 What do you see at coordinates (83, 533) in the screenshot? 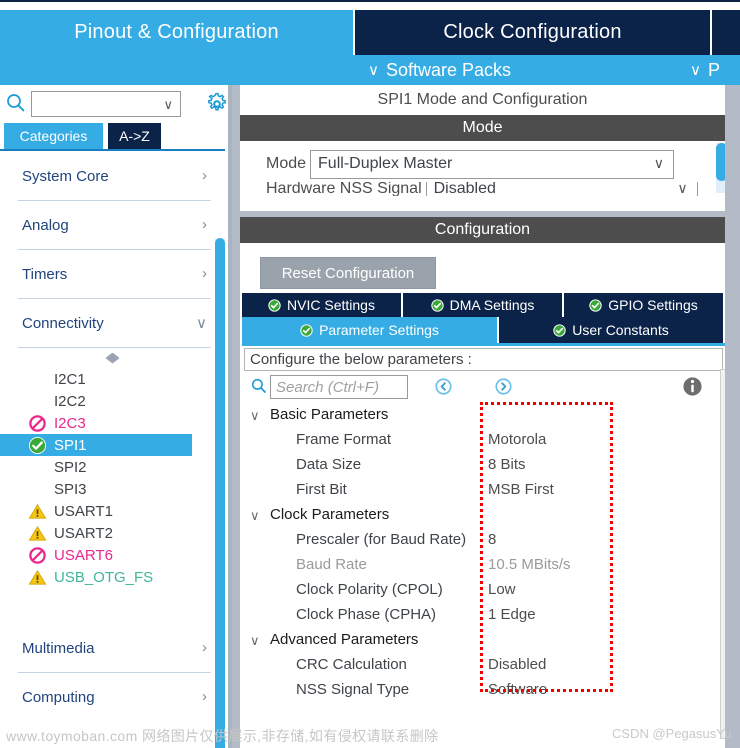
I see `ip-item-usart2-label: USART2` at bounding box center [83, 533].